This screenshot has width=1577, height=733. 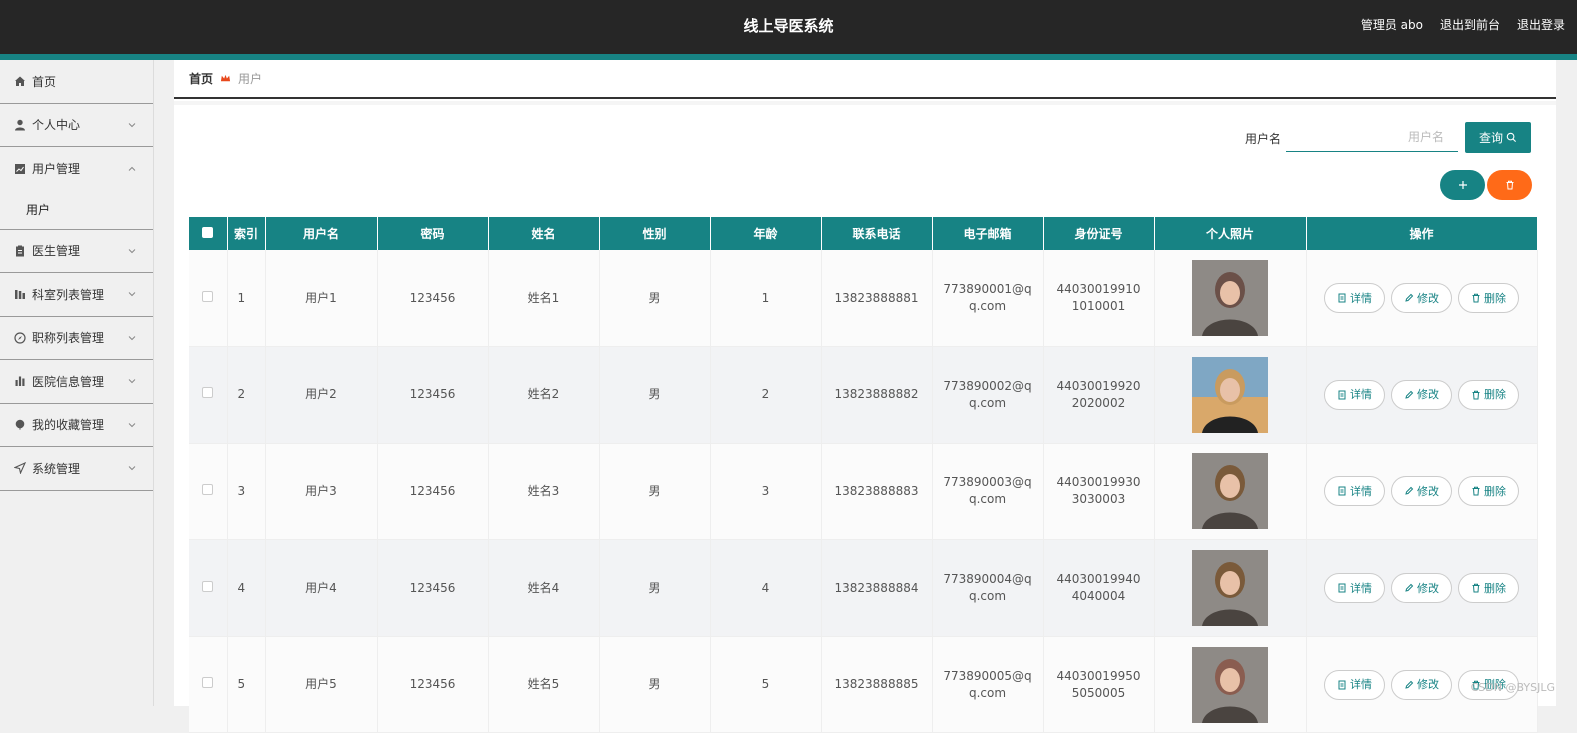 I want to click on cell-email: 773890004@qq.com, so click(x=987, y=588).